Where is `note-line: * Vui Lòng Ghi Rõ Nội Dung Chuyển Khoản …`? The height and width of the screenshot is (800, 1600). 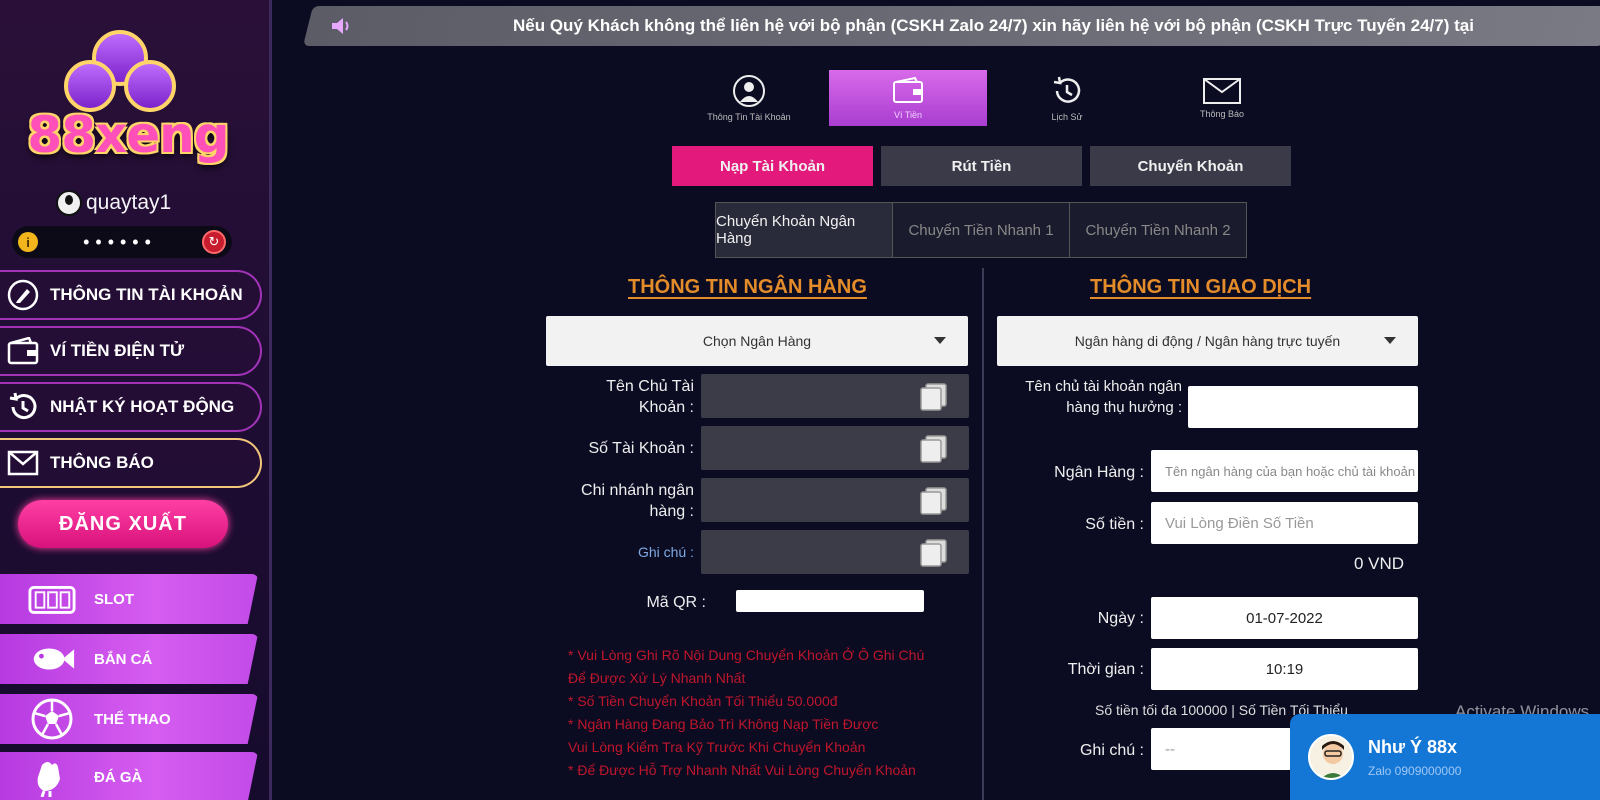
note-line: * Vui Lòng Ghi Rõ Nội Dung Chuyển Khoản … is located at coordinates (746, 655).